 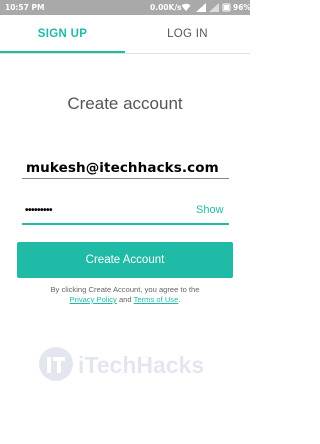 What do you see at coordinates (125, 299) in the screenshot?
I see `terms-and: and` at bounding box center [125, 299].